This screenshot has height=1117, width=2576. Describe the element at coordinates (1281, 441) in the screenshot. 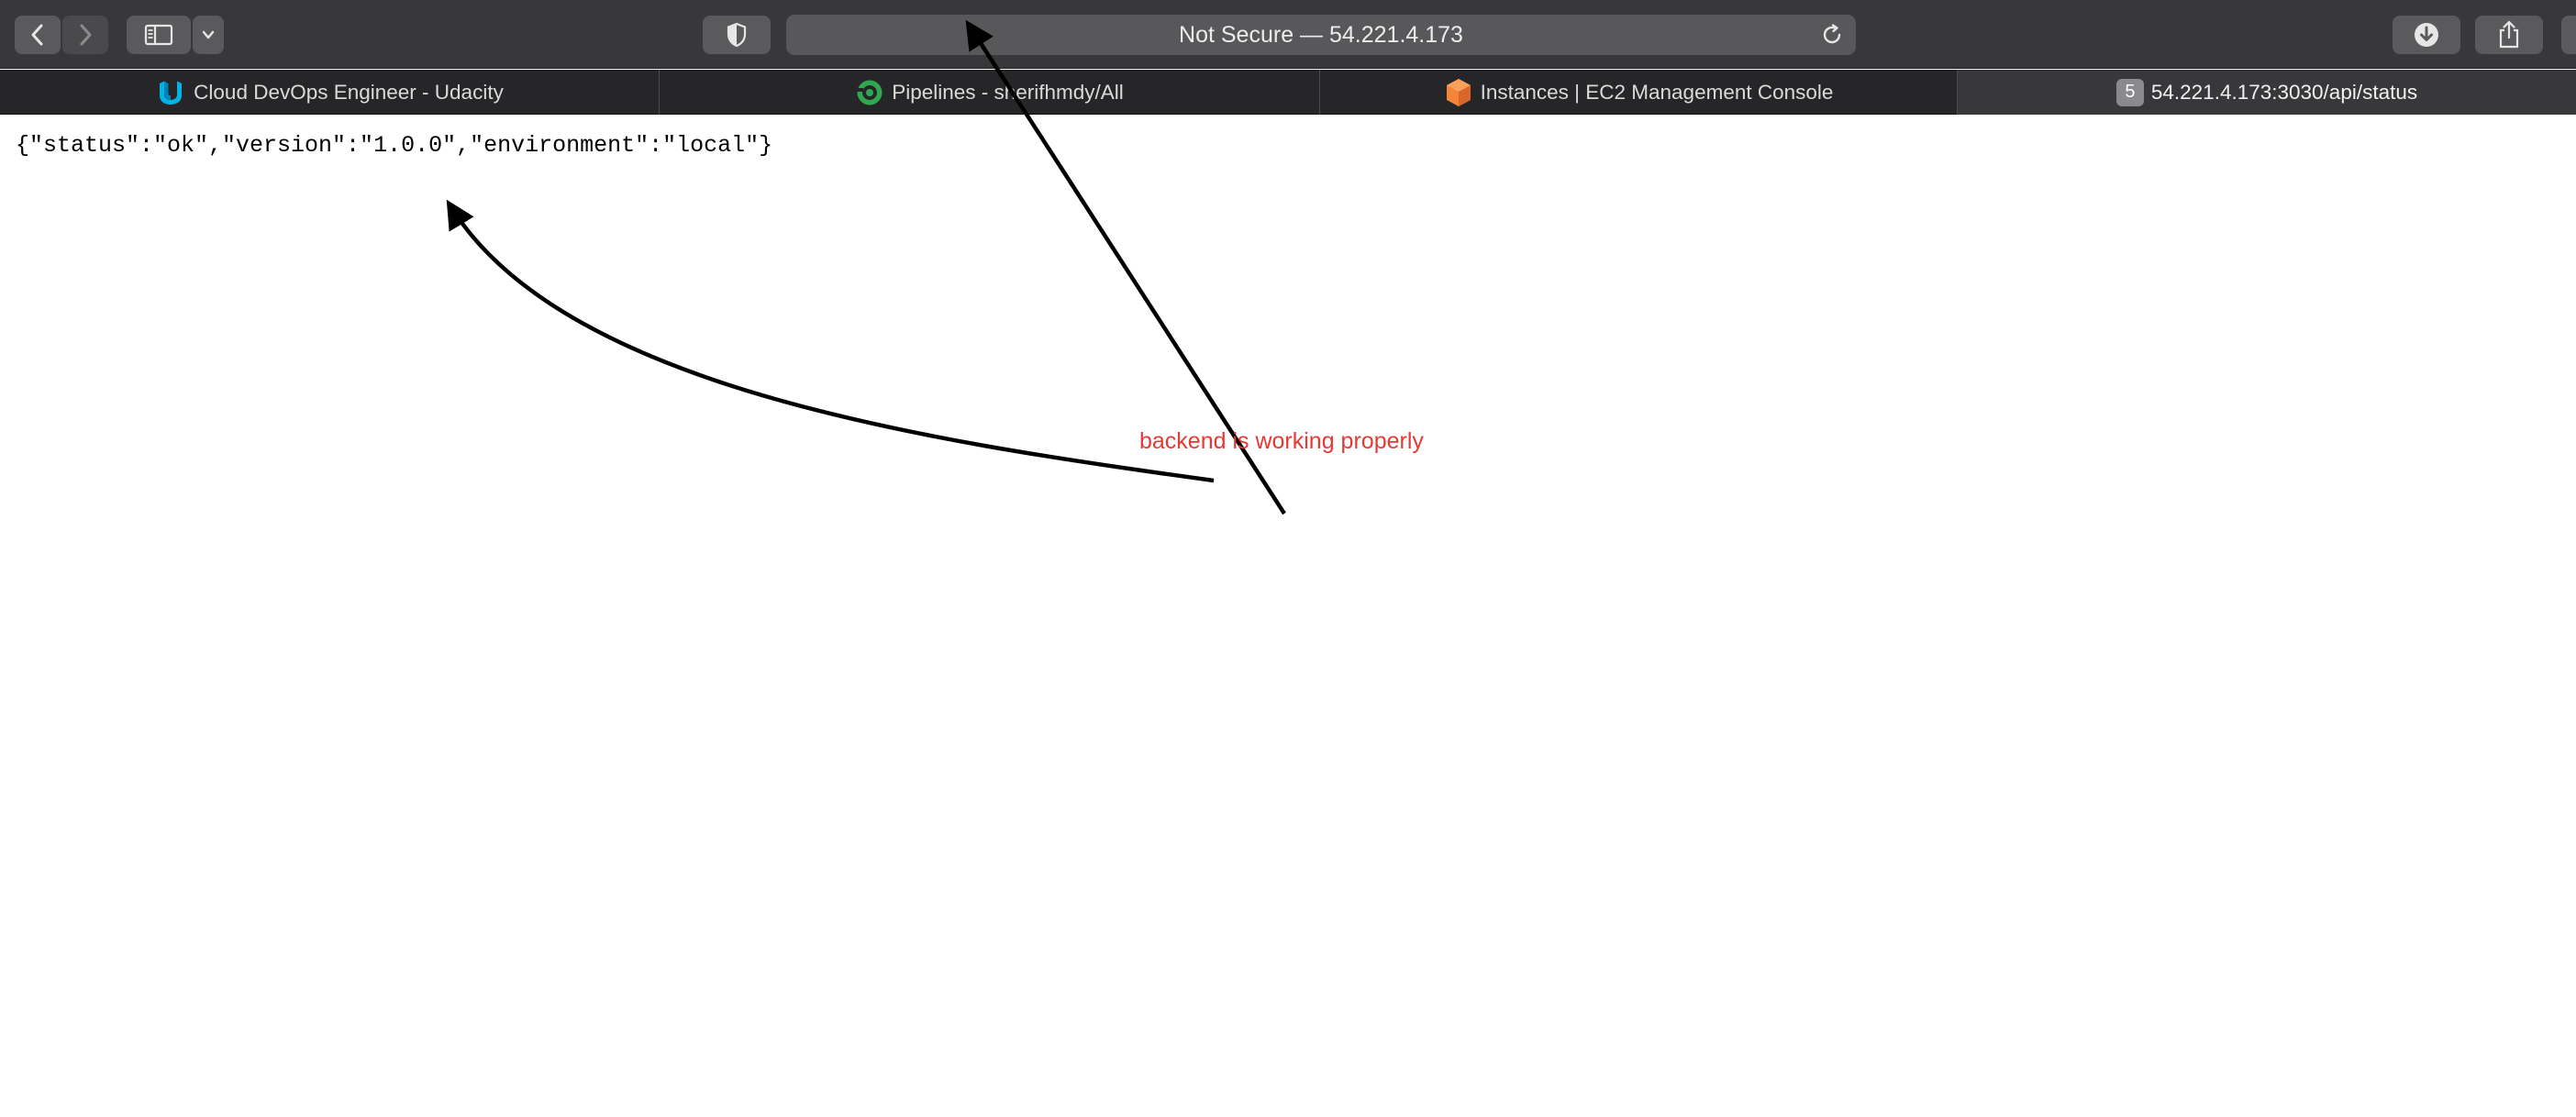

I see `annotation-note: backend is working properly` at that location.